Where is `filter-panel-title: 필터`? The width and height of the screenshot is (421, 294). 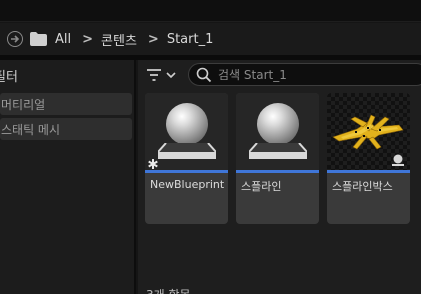 filter-panel-title: 필터 is located at coordinates (9, 77).